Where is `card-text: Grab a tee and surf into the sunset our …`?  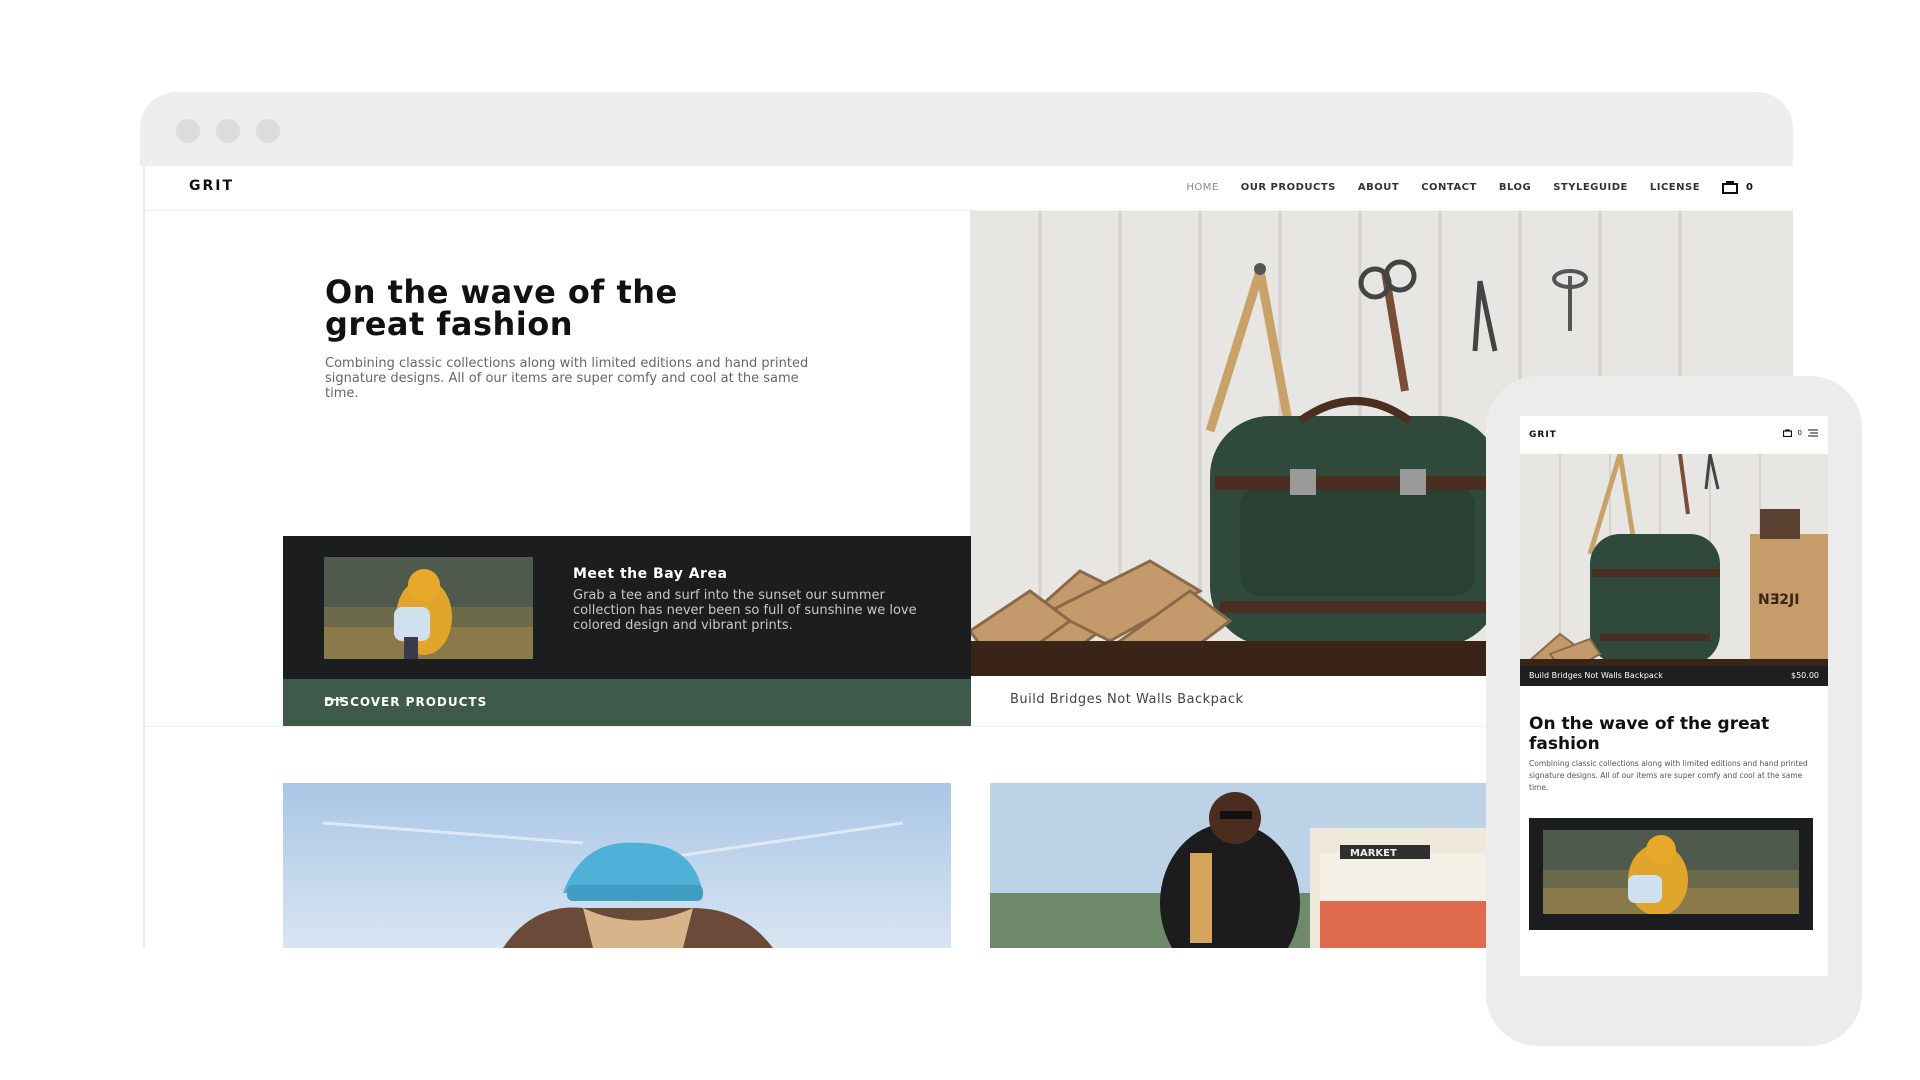
card-text: Grab a tee and surf into the sunset our … is located at coordinates (745, 610).